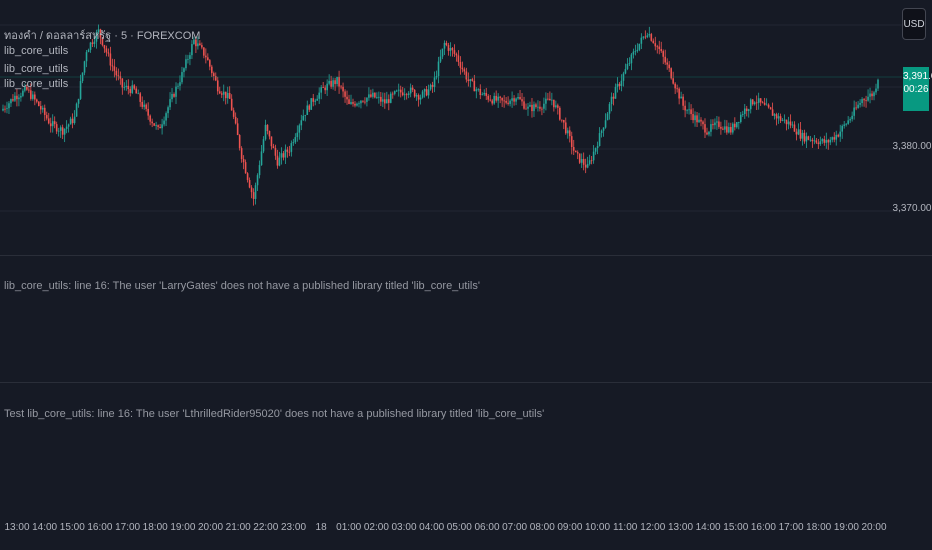  What do you see at coordinates (155, 527) in the screenshot?
I see `time-axis-label: 18:00` at bounding box center [155, 527].